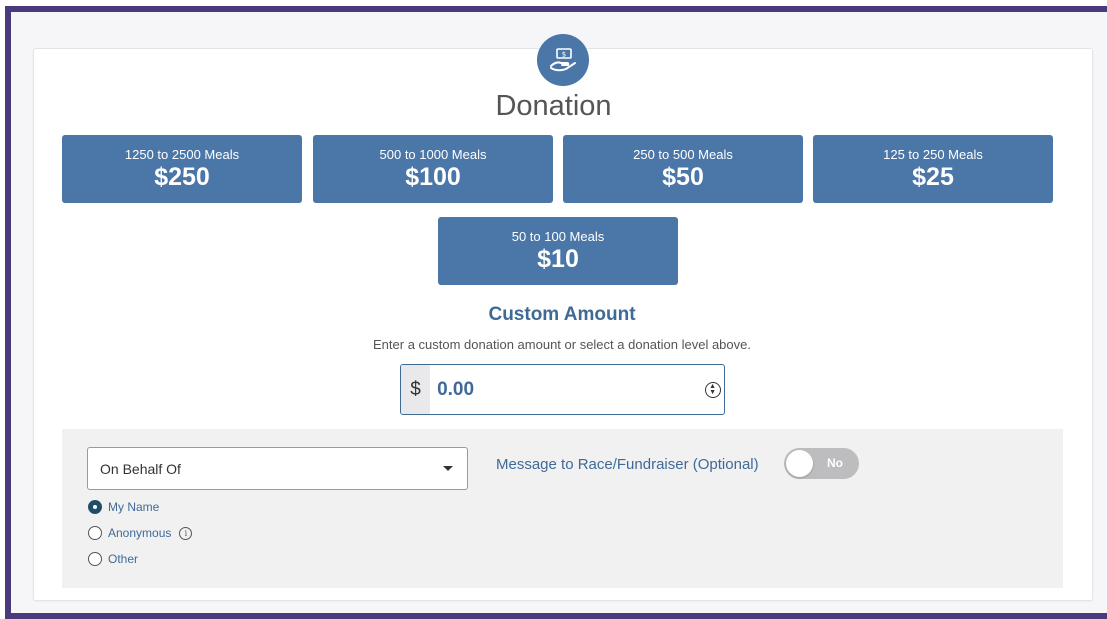 This screenshot has width=1107, height=619. What do you see at coordinates (683, 154) in the screenshot?
I see `level-meals: 250 to 500 Meals` at bounding box center [683, 154].